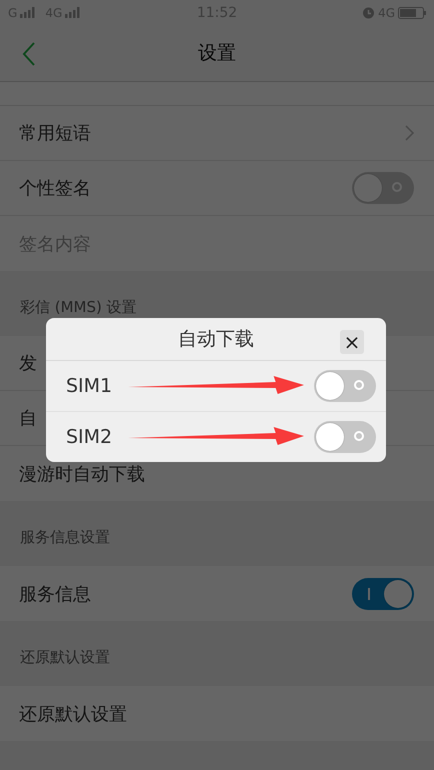  Describe the element at coordinates (216, 339) in the screenshot. I see `dialog-title: 自动下载` at that location.